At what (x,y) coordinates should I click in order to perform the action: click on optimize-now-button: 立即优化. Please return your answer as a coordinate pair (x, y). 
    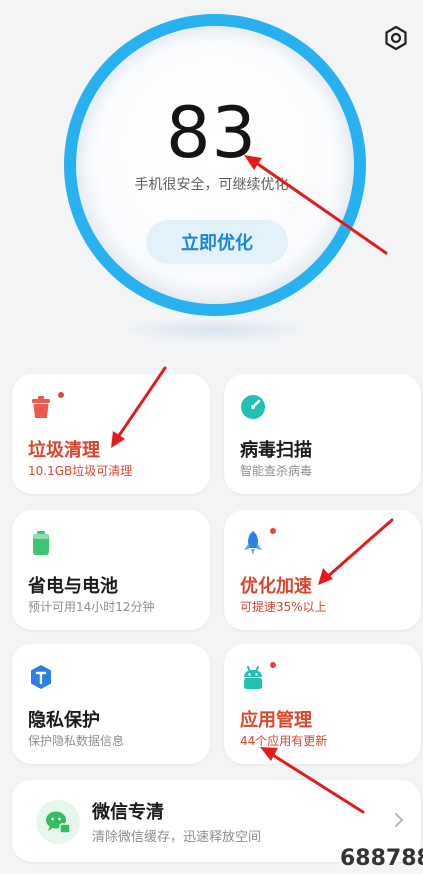
    Looking at the image, I should click on (217, 242).